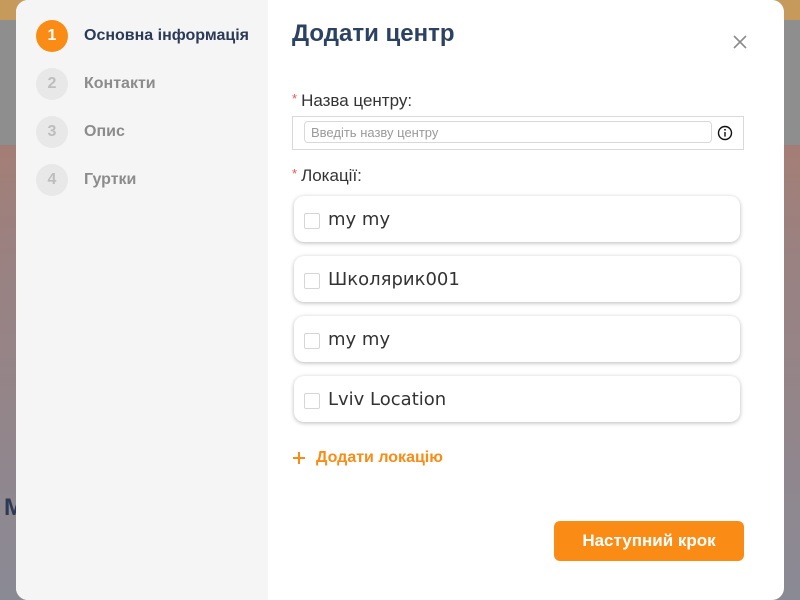 The width and height of the screenshot is (800, 600). What do you see at coordinates (517, 399) in the screenshot?
I see `location-item: Lviv Location` at bounding box center [517, 399].